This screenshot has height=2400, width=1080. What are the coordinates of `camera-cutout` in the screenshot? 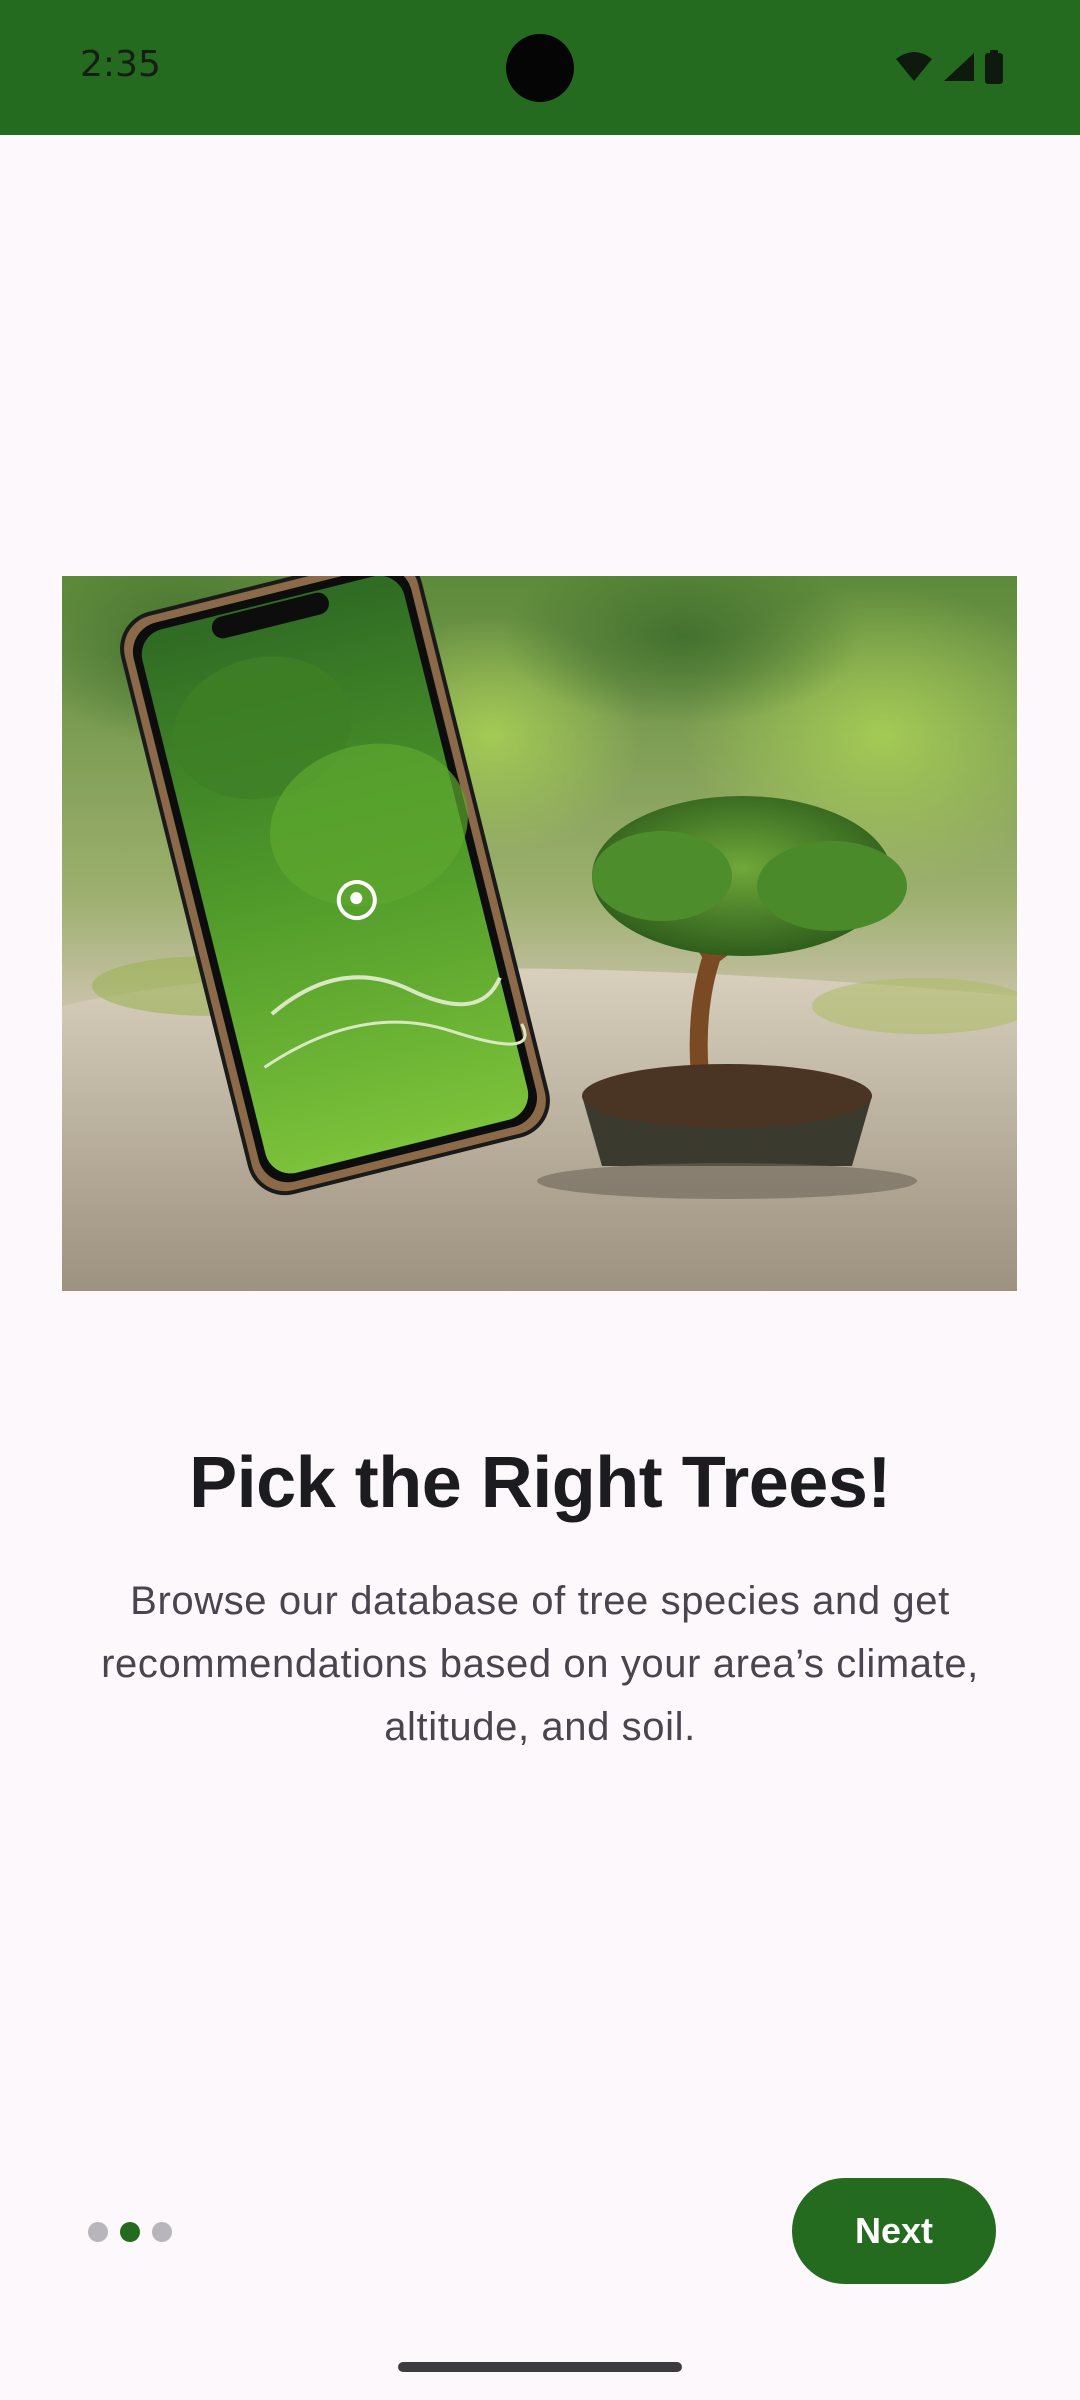 It's located at (540, 68).